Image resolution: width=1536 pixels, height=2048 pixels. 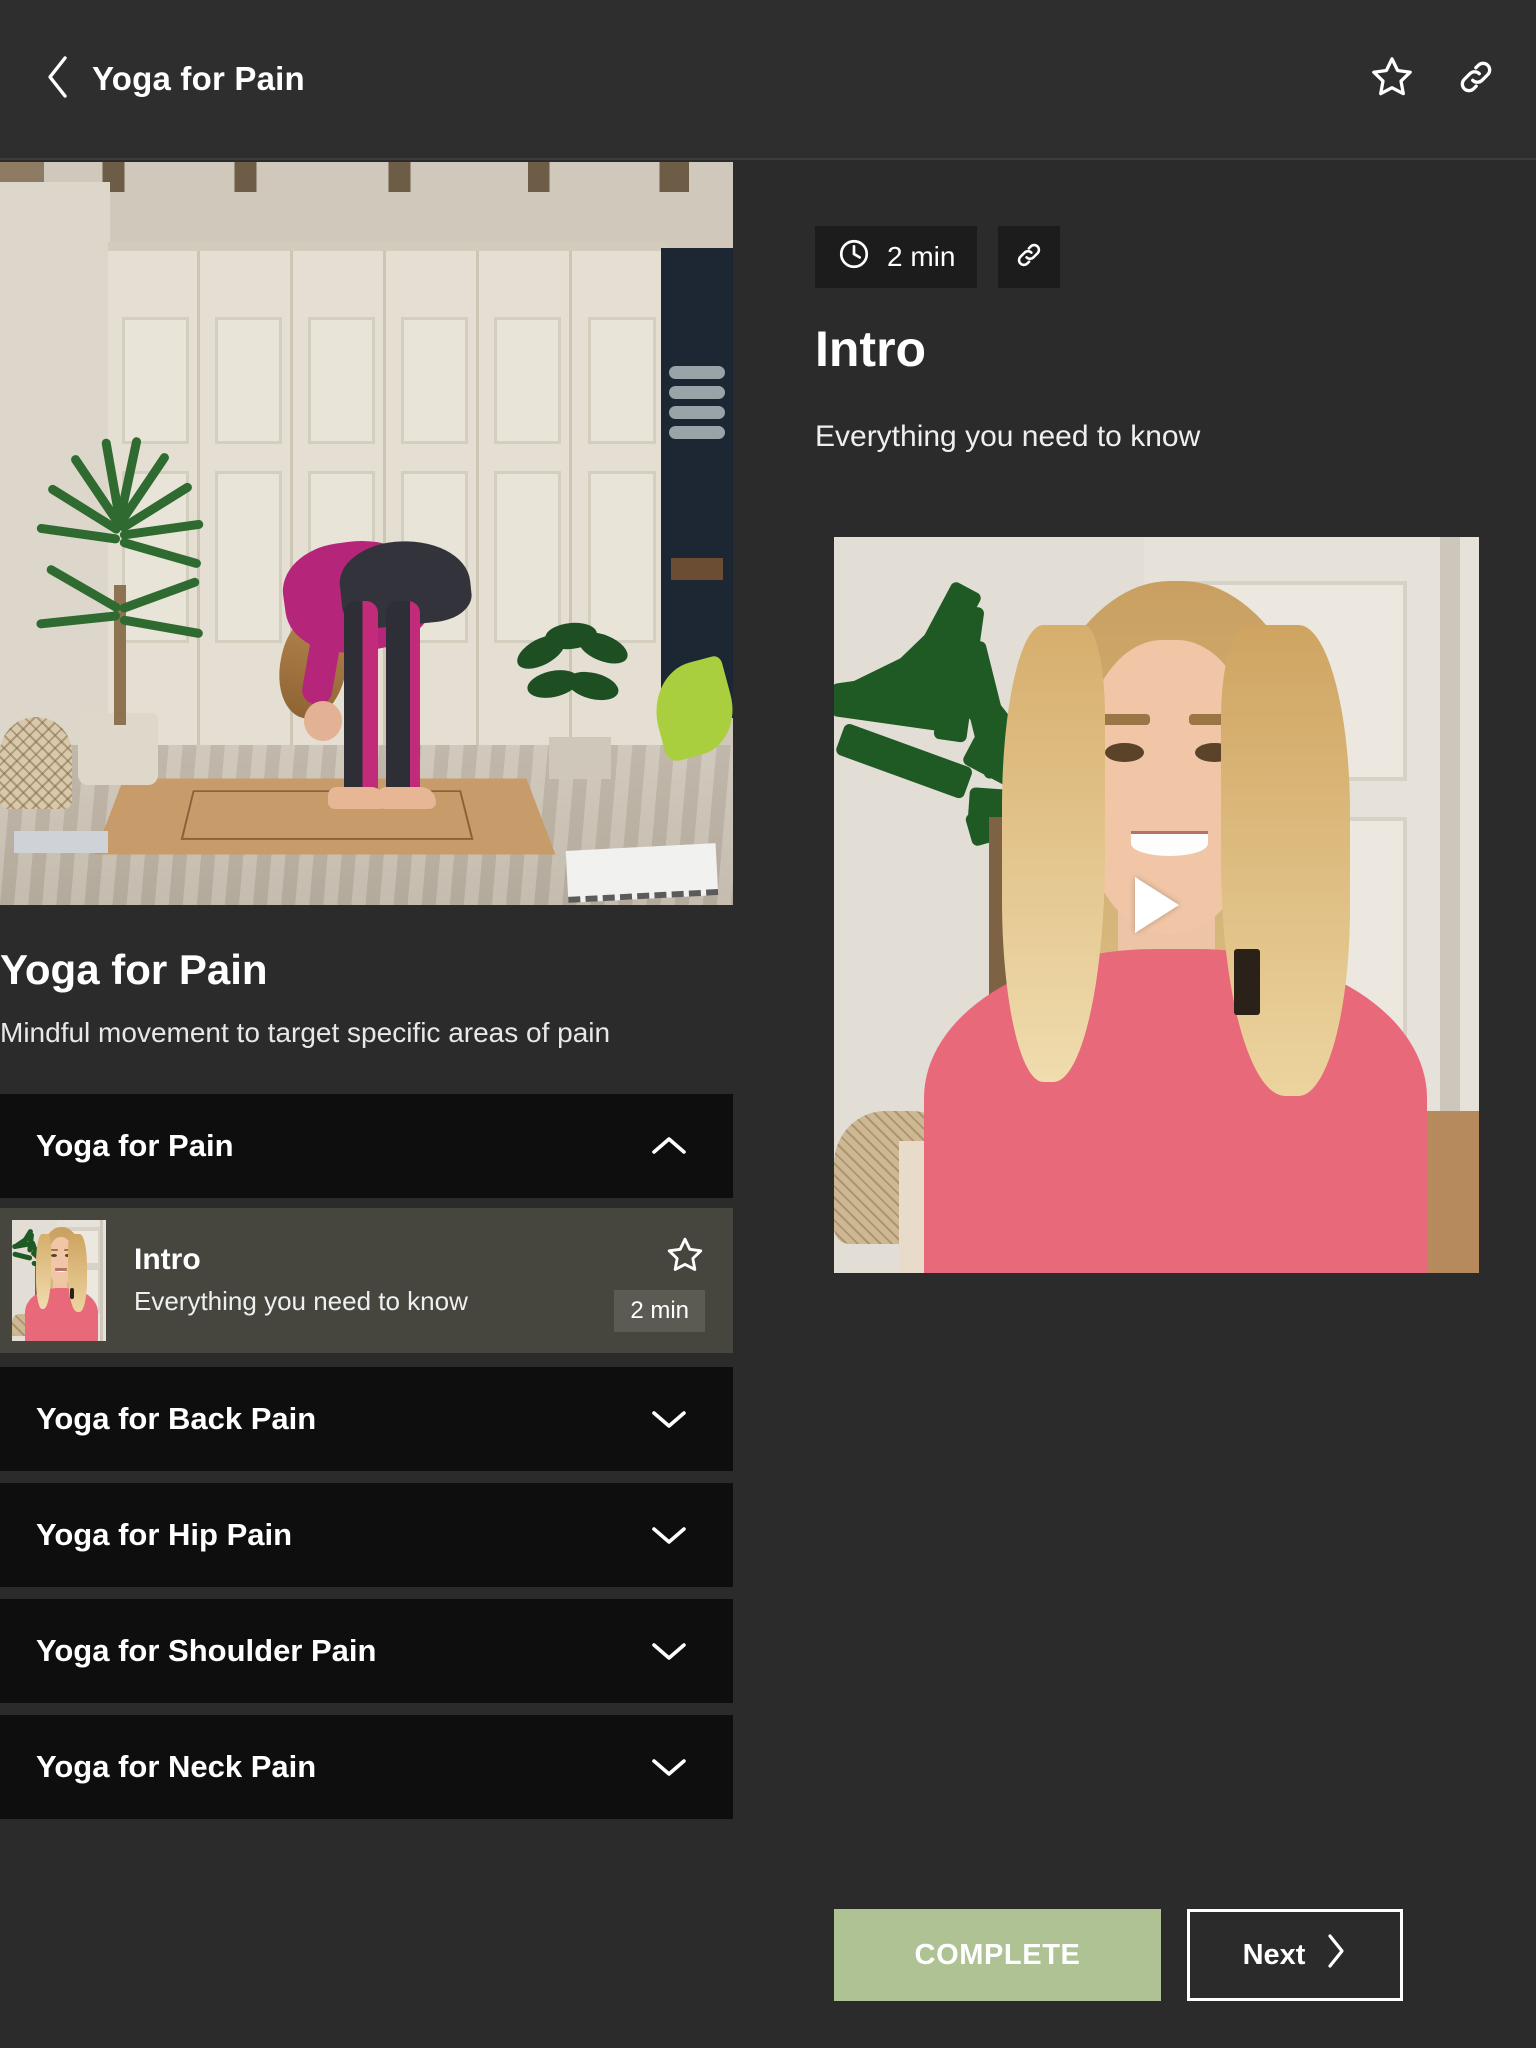 I want to click on clock-icon, so click(x=854, y=257).